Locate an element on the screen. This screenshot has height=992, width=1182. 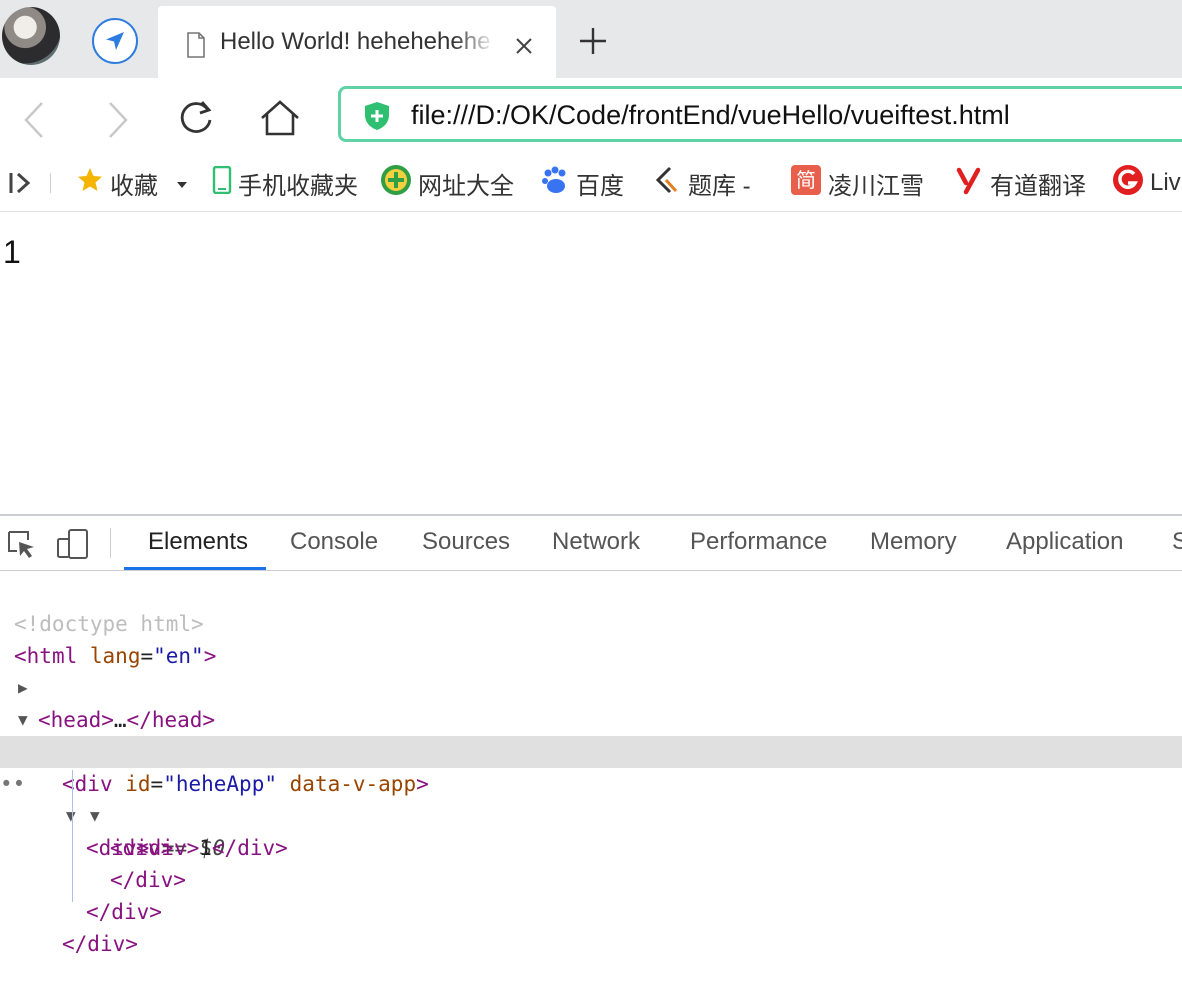
bookmark-mobile: 手机收藏夹 is located at coordinates (285, 183).